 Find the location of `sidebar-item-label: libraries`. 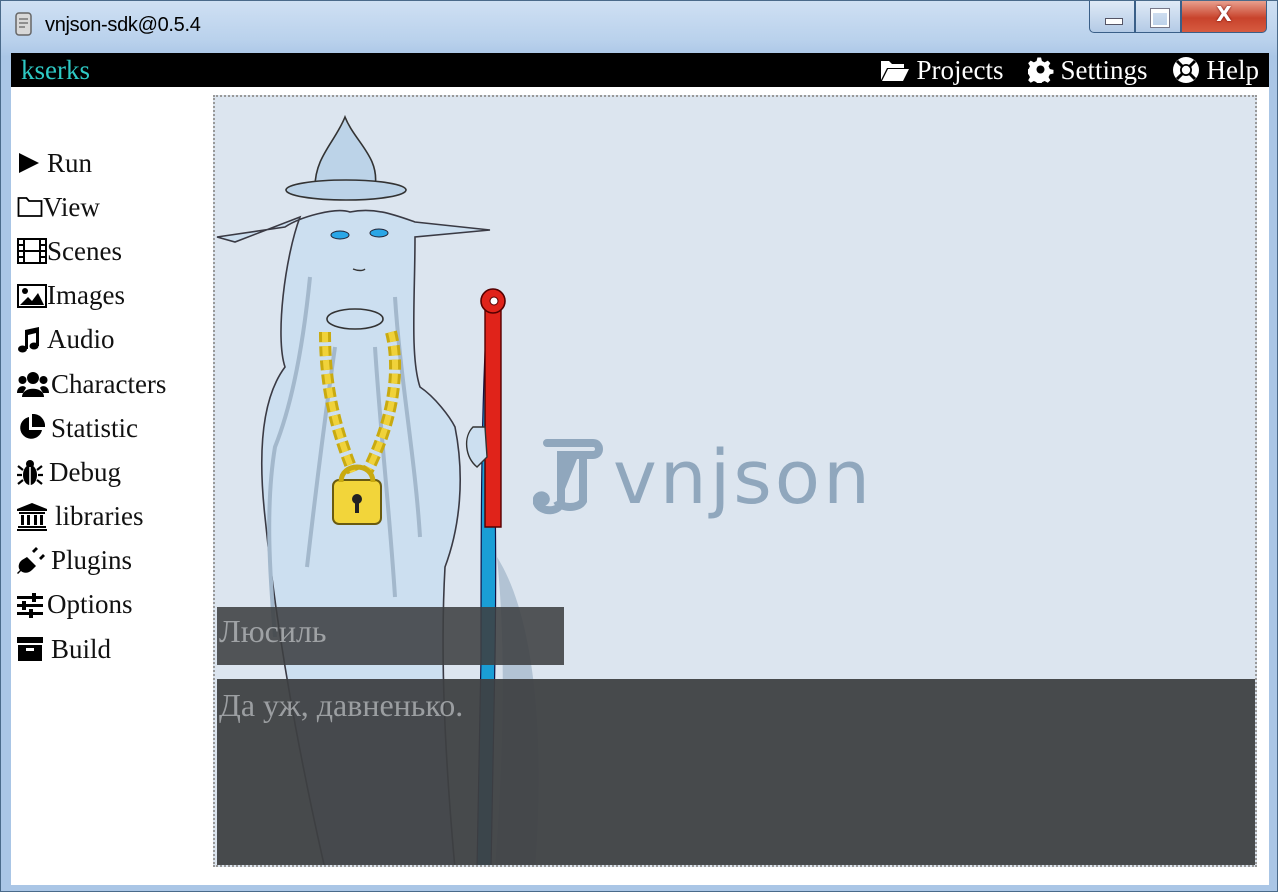

sidebar-item-label: libraries is located at coordinates (99, 516).